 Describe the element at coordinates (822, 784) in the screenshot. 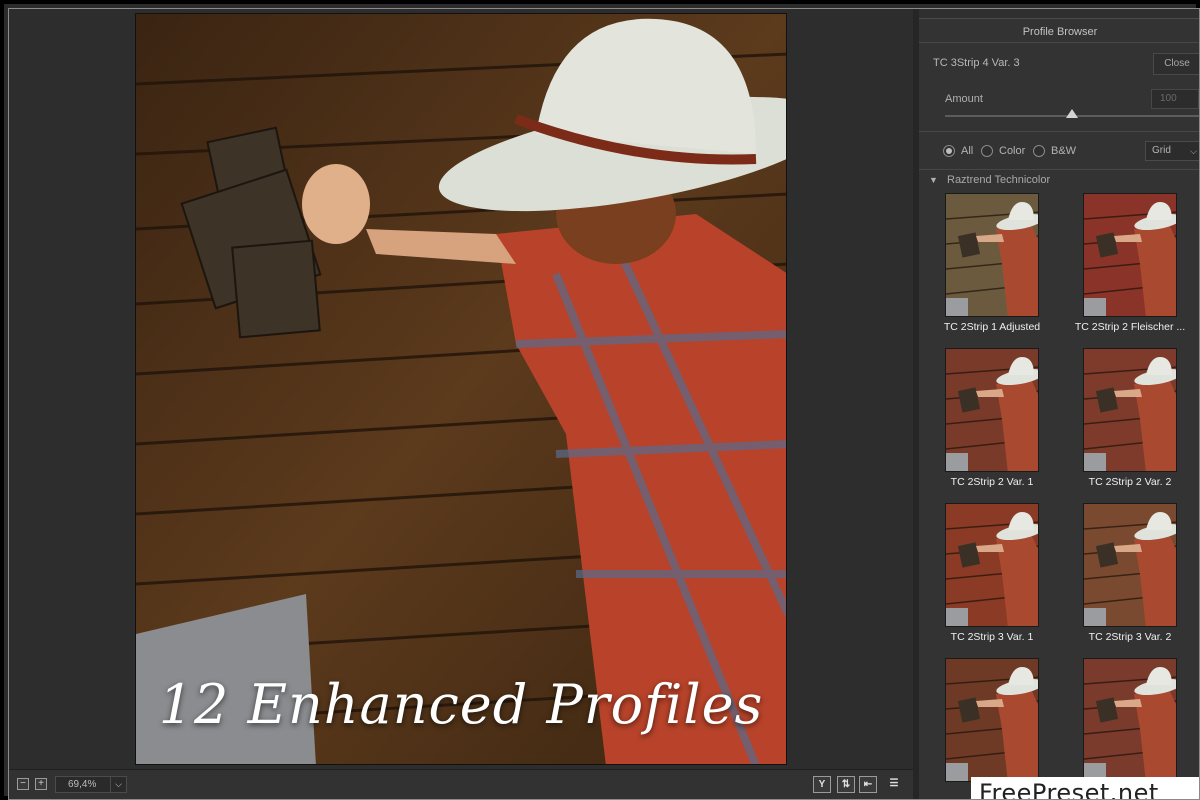

I see `before-after-view-button: Y` at that location.